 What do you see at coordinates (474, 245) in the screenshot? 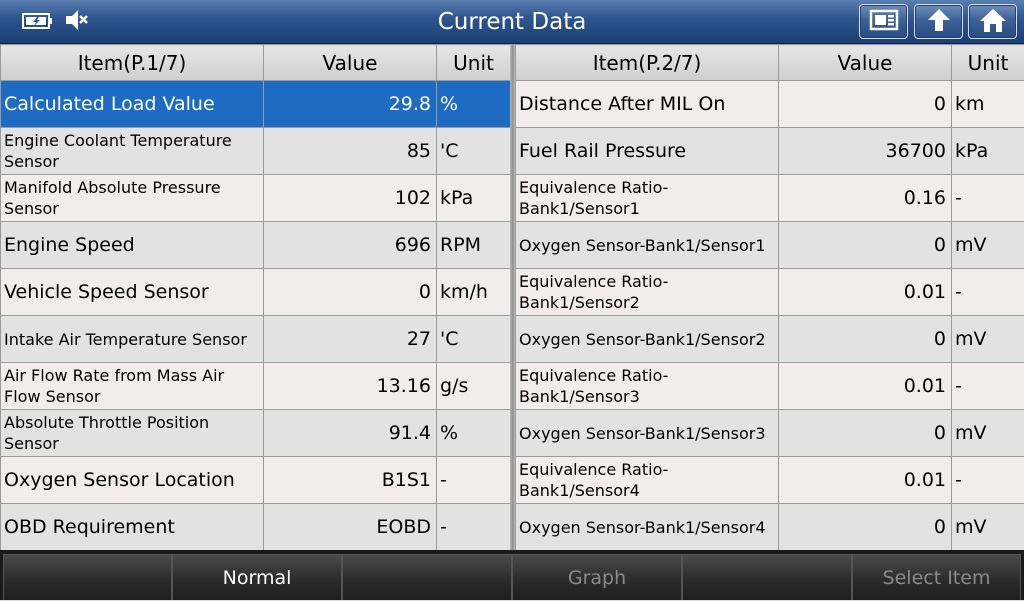
I see `item-unit: RPM` at bounding box center [474, 245].